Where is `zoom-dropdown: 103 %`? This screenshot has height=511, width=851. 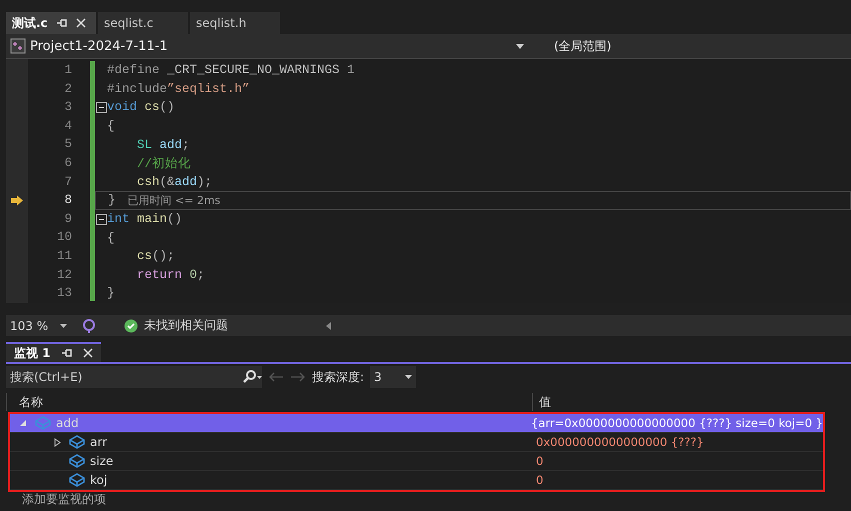 zoom-dropdown: 103 % is located at coordinates (29, 325).